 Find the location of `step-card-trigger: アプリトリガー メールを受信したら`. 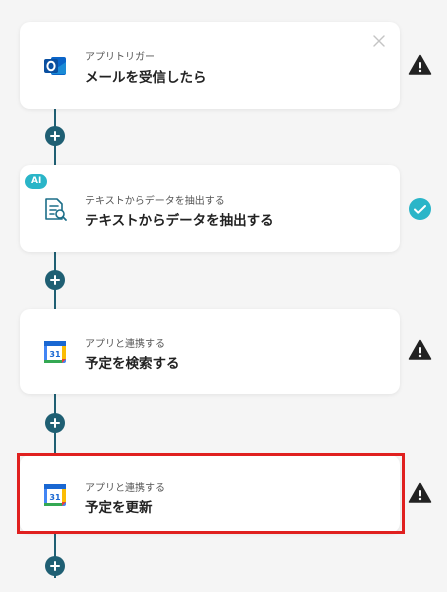

step-card-trigger: アプリトリガー メールを受信したら is located at coordinates (210, 65).